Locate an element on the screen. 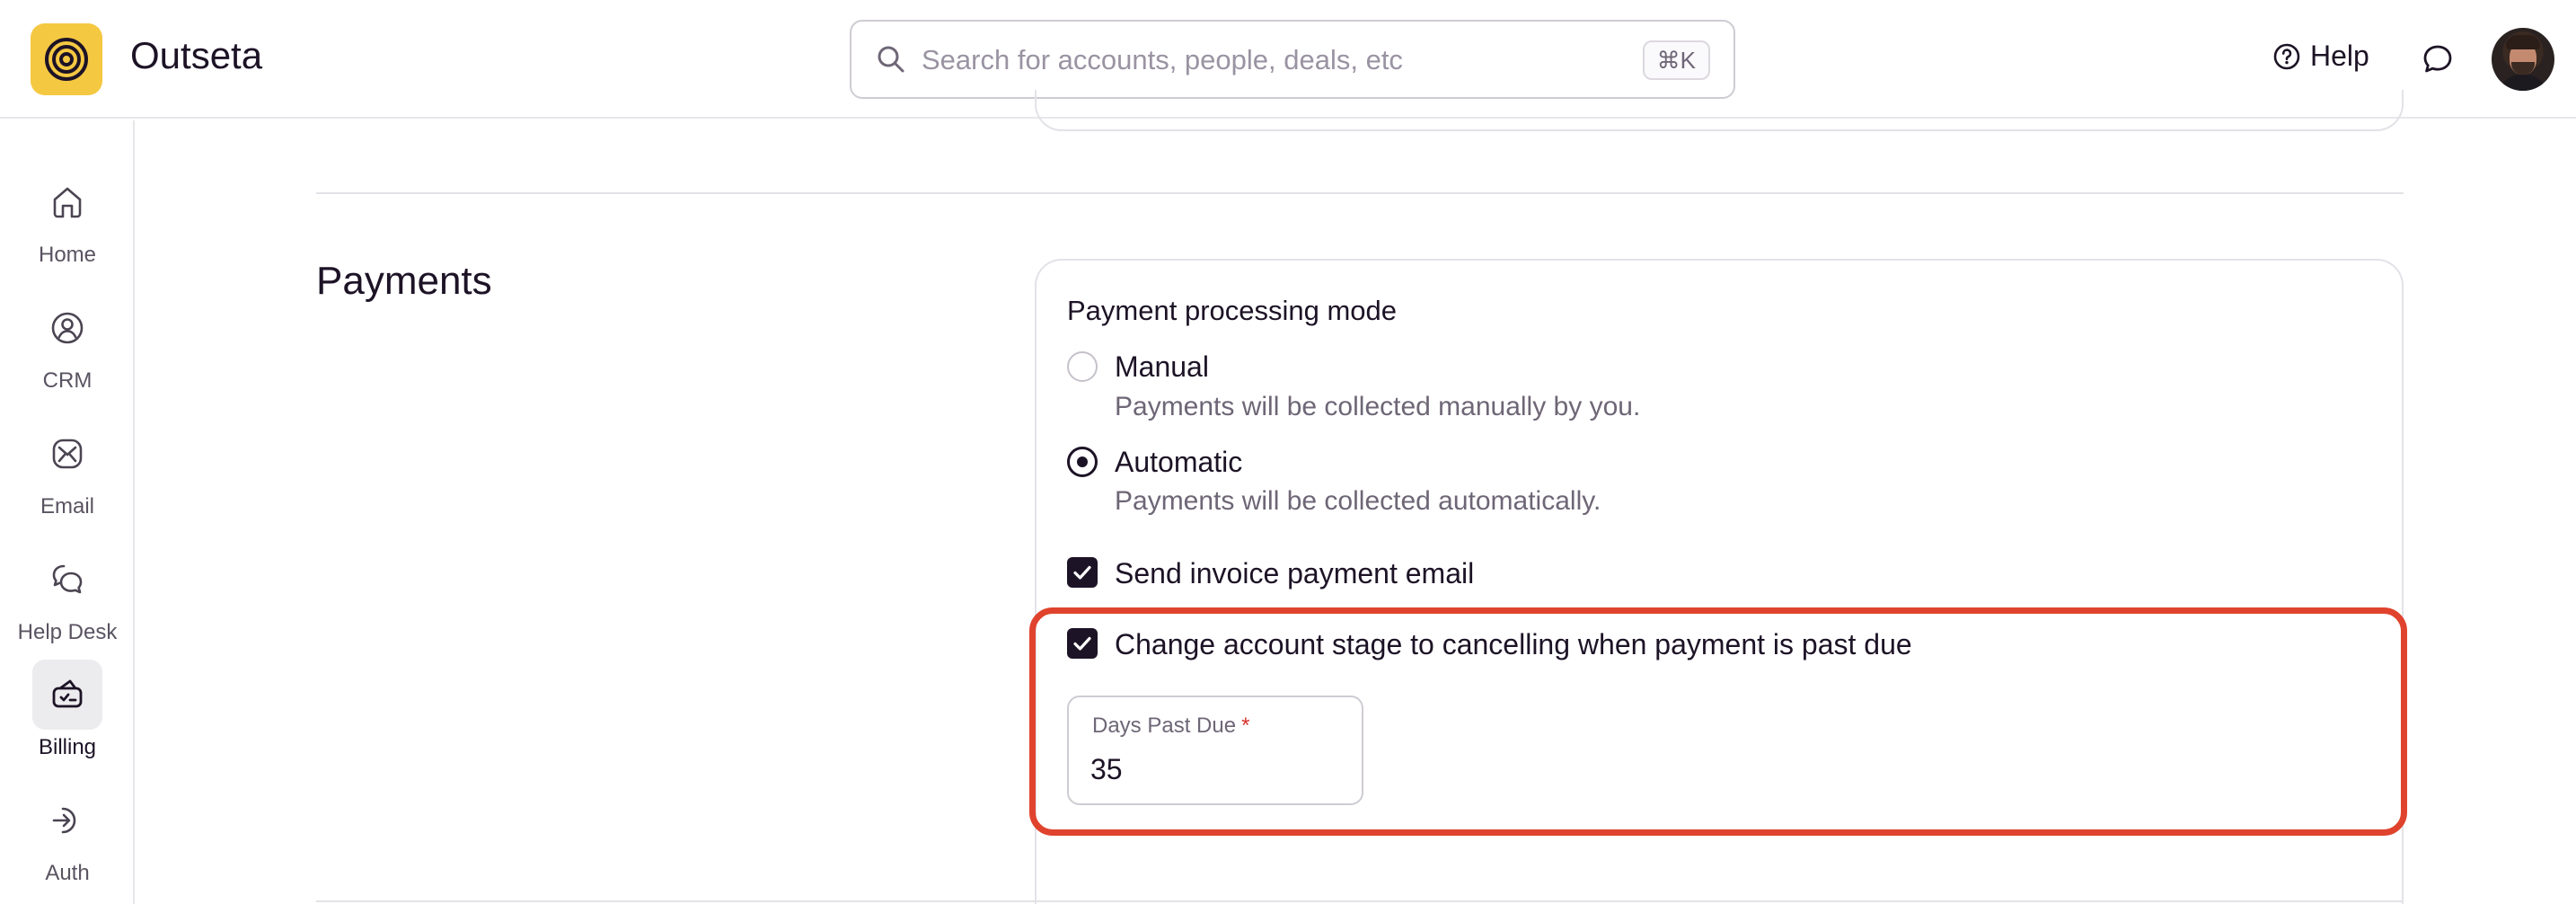 The width and height of the screenshot is (2576, 904). help-button: Help is located at coordinates (2320, 56).